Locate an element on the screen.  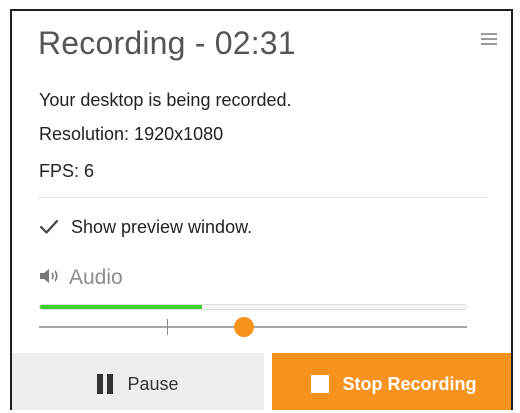
pause-label: Pause is located at coordinates (153, 383).